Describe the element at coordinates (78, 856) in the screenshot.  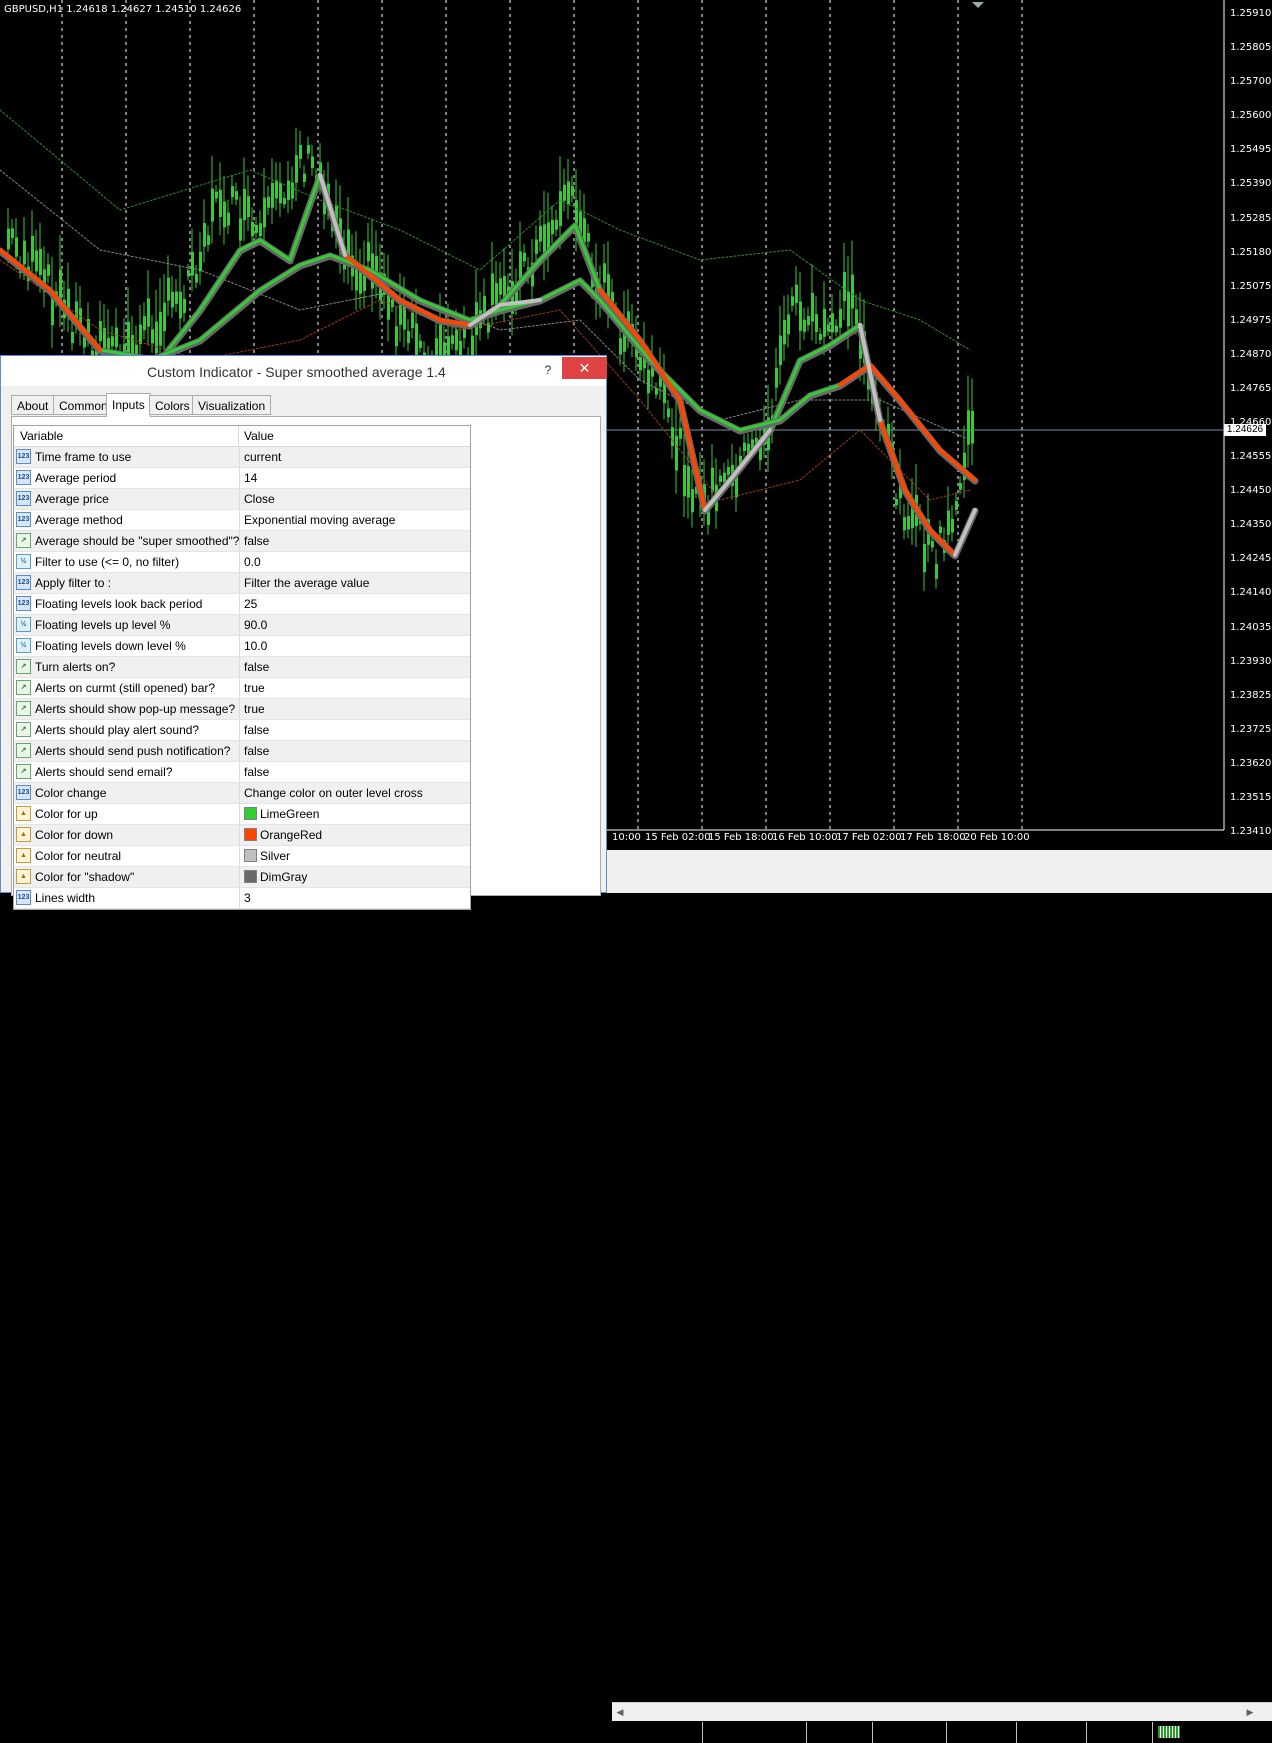
I see `variable-name: Color for neutral` at that location.